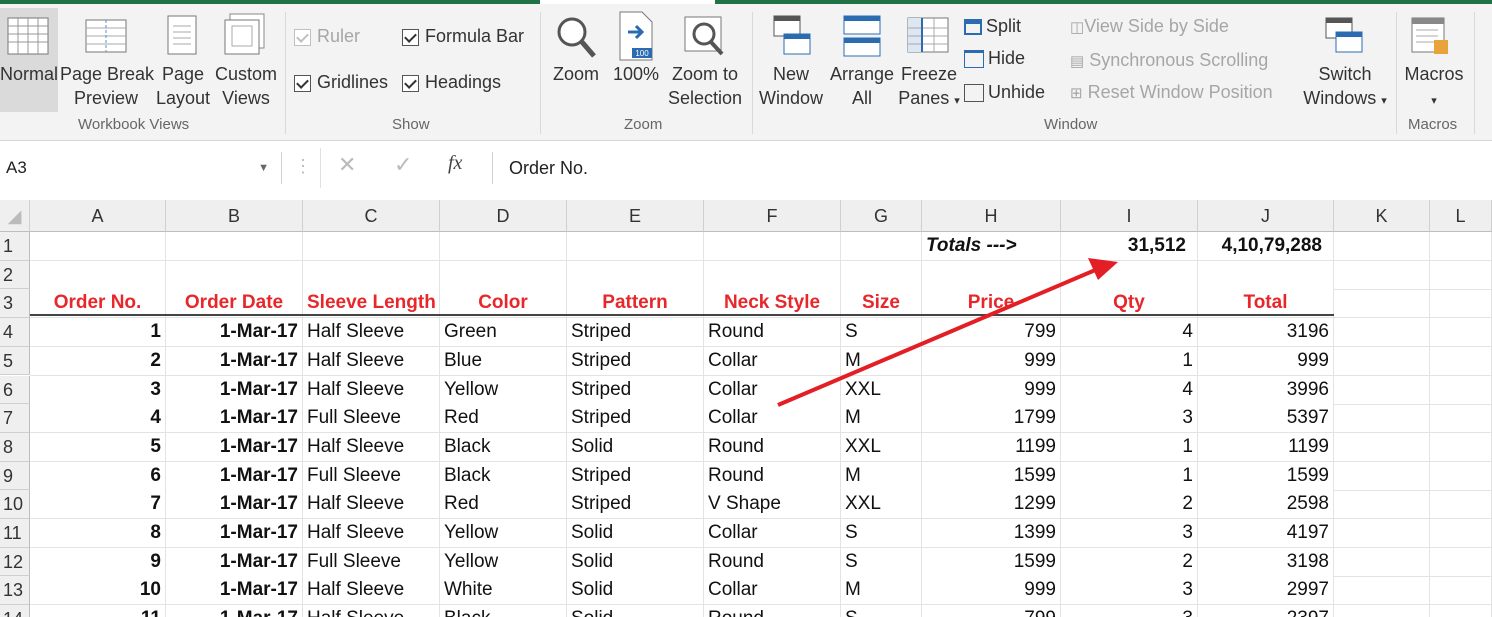  Describe the element at coordinates (991, 216) in the screenshot. I see `column-header-h: H` at that location.